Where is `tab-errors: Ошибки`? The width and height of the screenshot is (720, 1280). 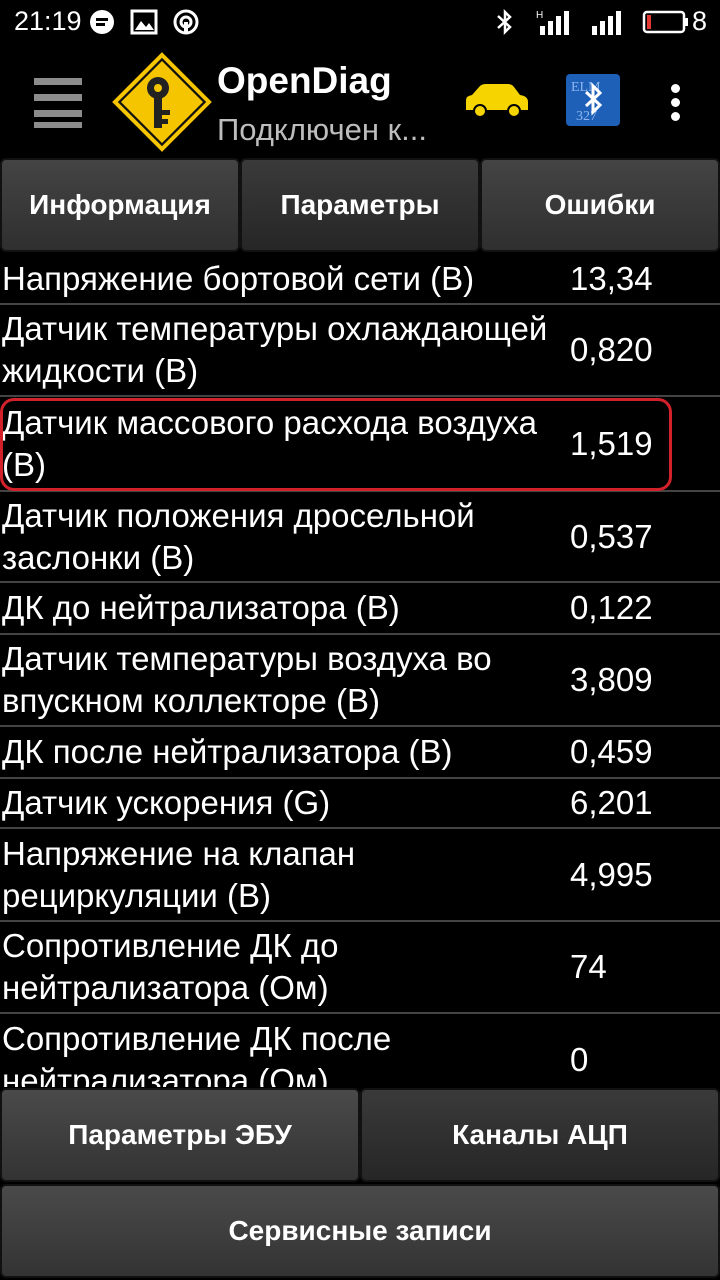
tab-errors: Ошибки is located at coordinates (600, 205).